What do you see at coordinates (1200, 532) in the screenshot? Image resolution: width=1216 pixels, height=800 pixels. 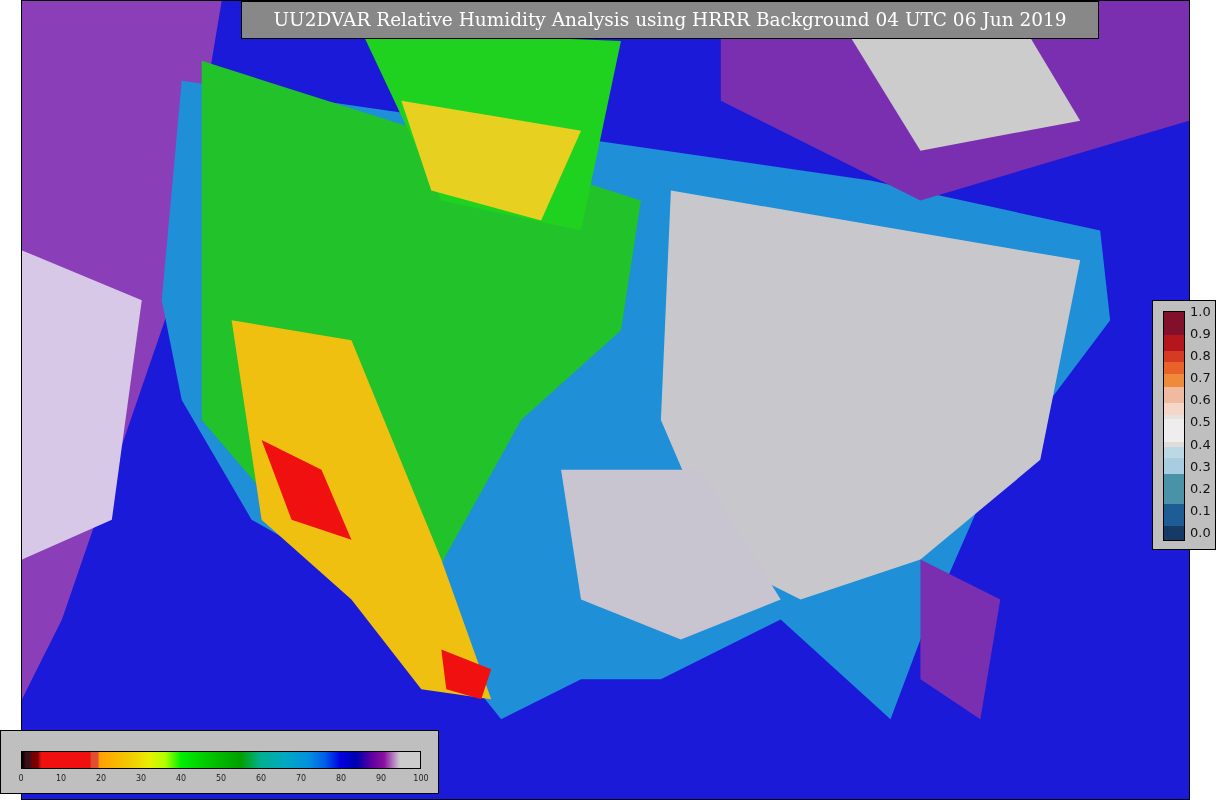 I see `tick-label: 0.0` at bounding box center [1200, 532].